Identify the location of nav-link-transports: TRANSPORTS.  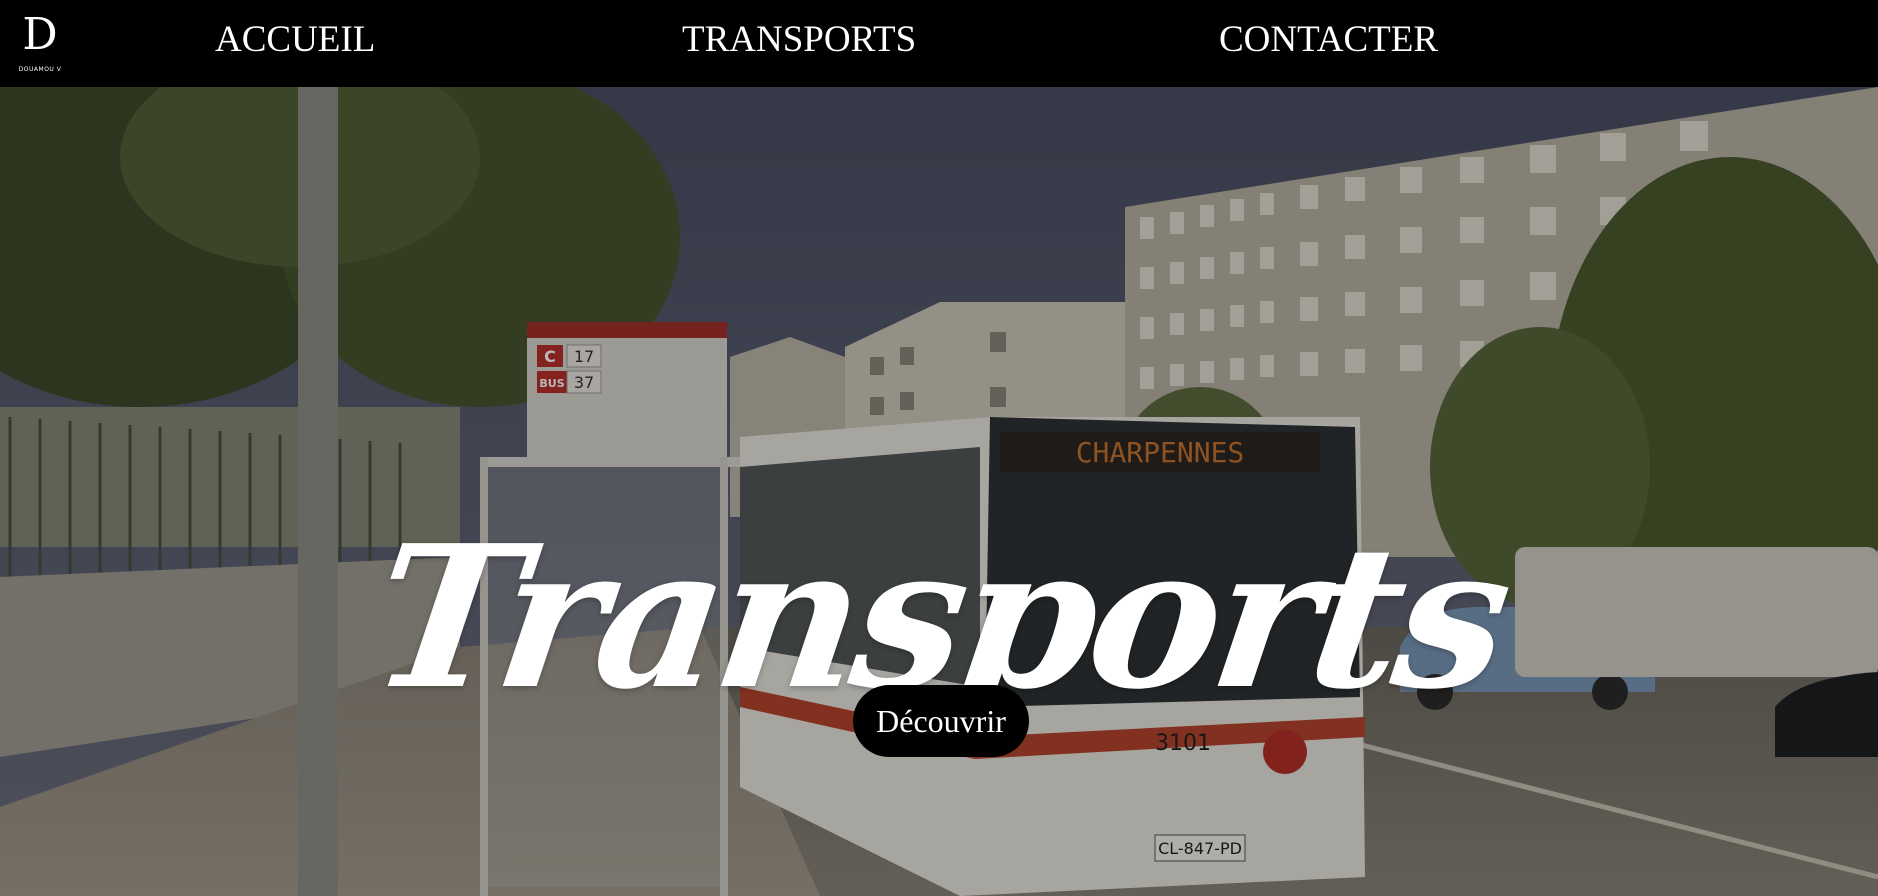
(799, 40).